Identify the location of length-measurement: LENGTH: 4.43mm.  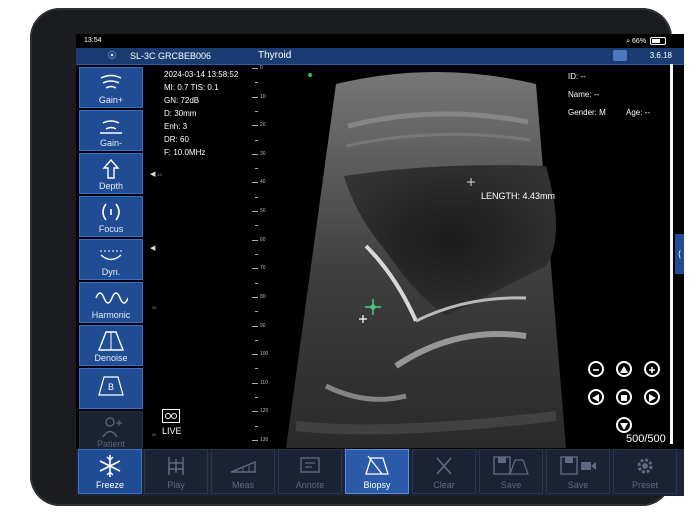
(518, 196).